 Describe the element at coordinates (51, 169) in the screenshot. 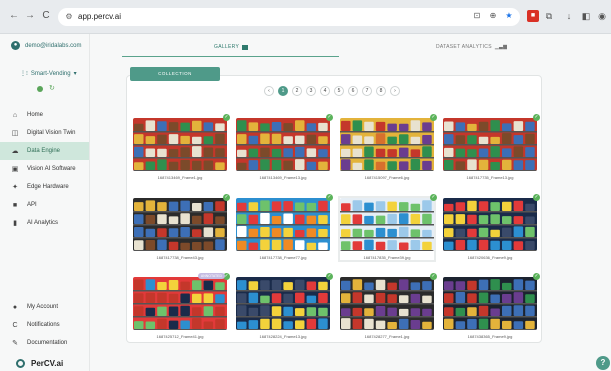

I see `sidebar-item-label: Vision AI Software` at that location.